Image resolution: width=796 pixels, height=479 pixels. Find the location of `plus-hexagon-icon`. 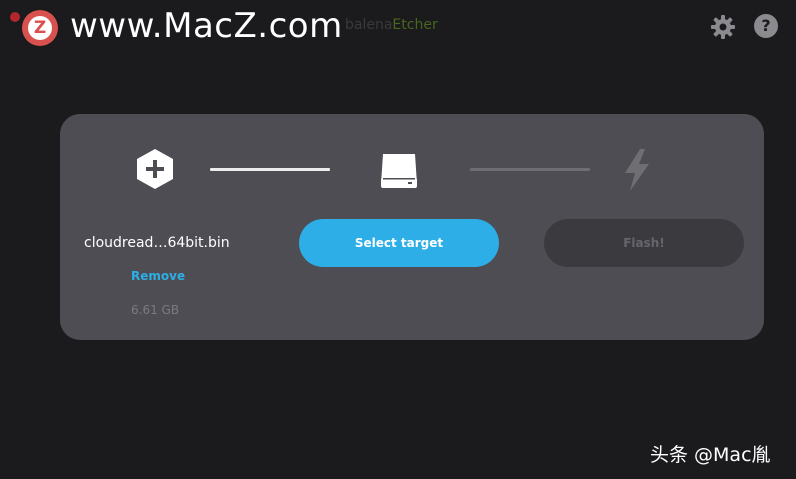

plus-hexagon-icon is located at coordinates (155, 169).